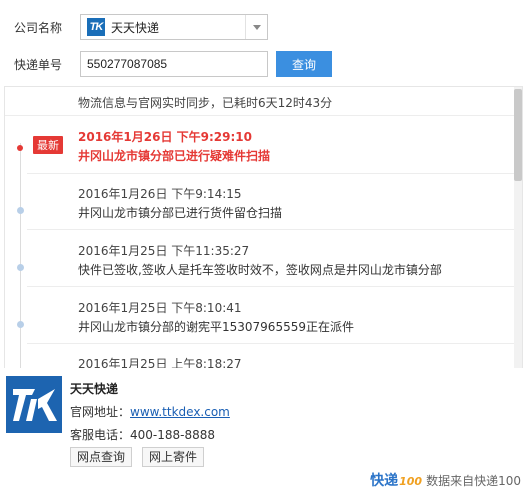 Image resolution: width=527 pixels, height=491 pixels. I want to click on online-ship-button: 网上寄件, so click(173, 457).